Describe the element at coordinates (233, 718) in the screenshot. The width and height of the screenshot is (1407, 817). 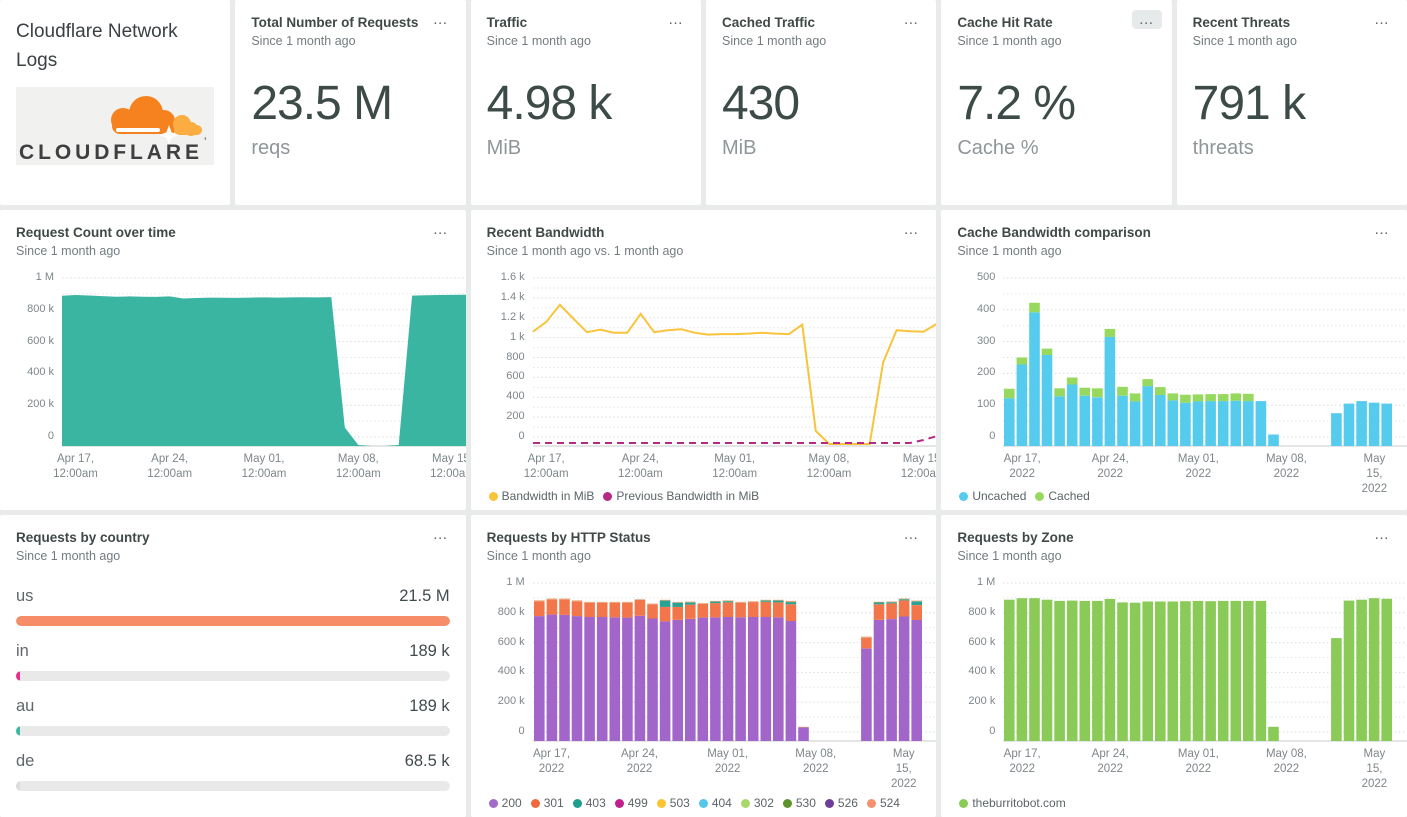
I see `country-row: au 189 k` at that location.